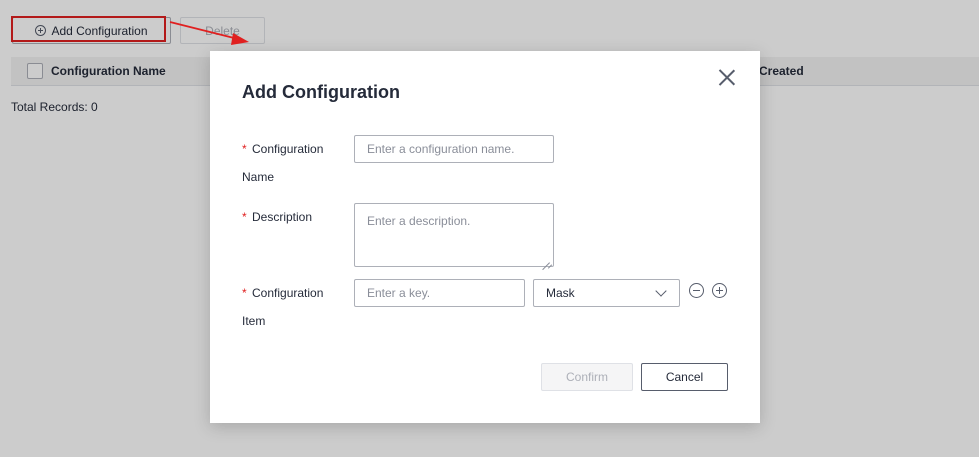 The image size is (979, 457). I want to click on resize-handle-icon, so click(546, 259).